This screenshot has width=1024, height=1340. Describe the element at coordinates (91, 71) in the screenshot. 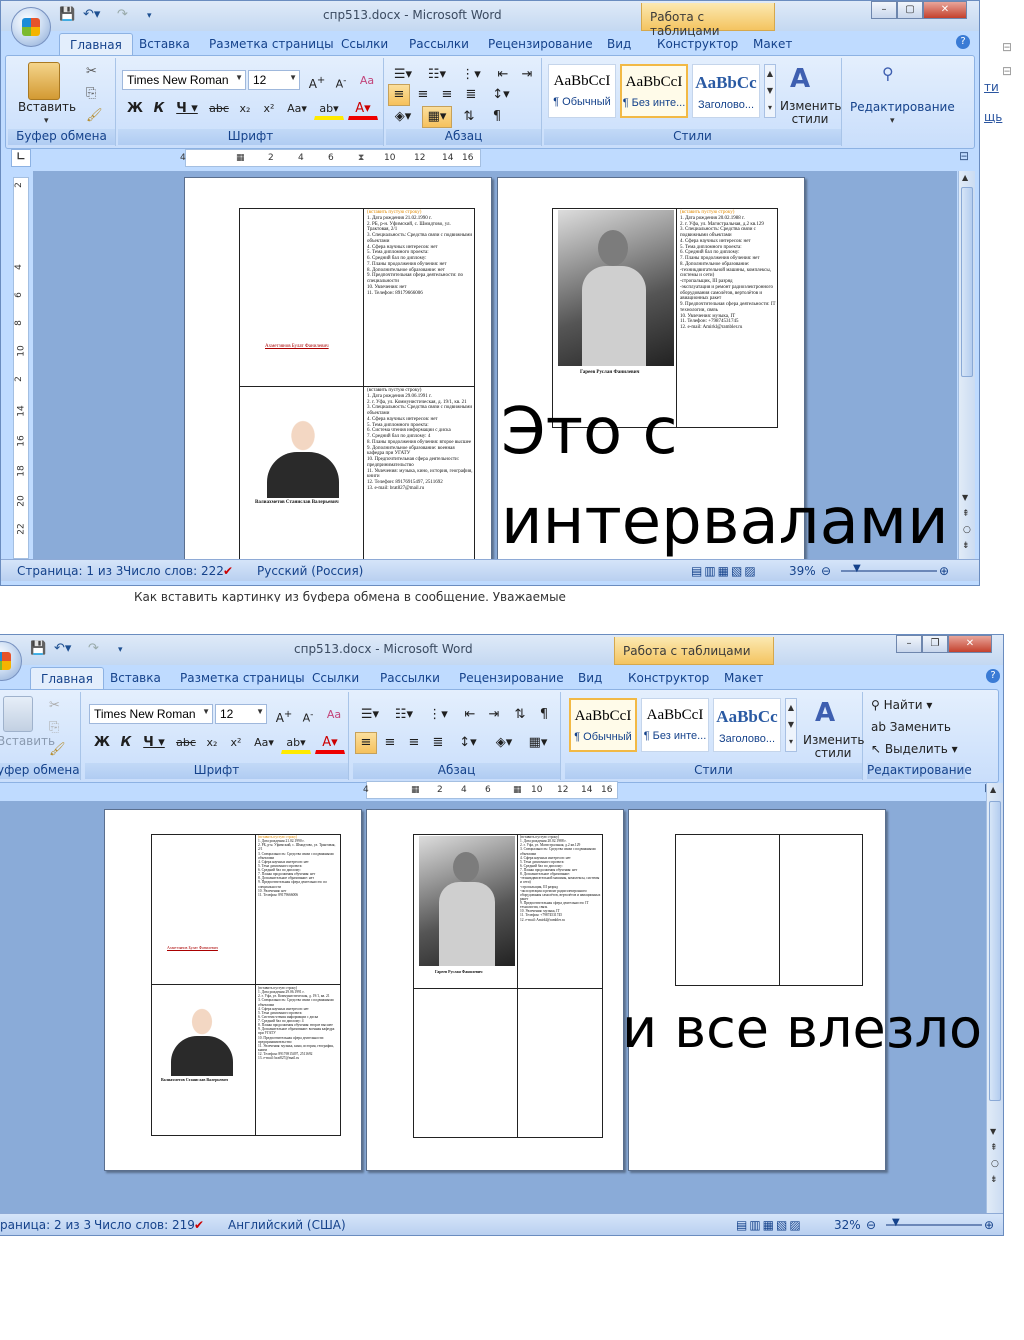

I see `cut-icon: ✂` at that location.